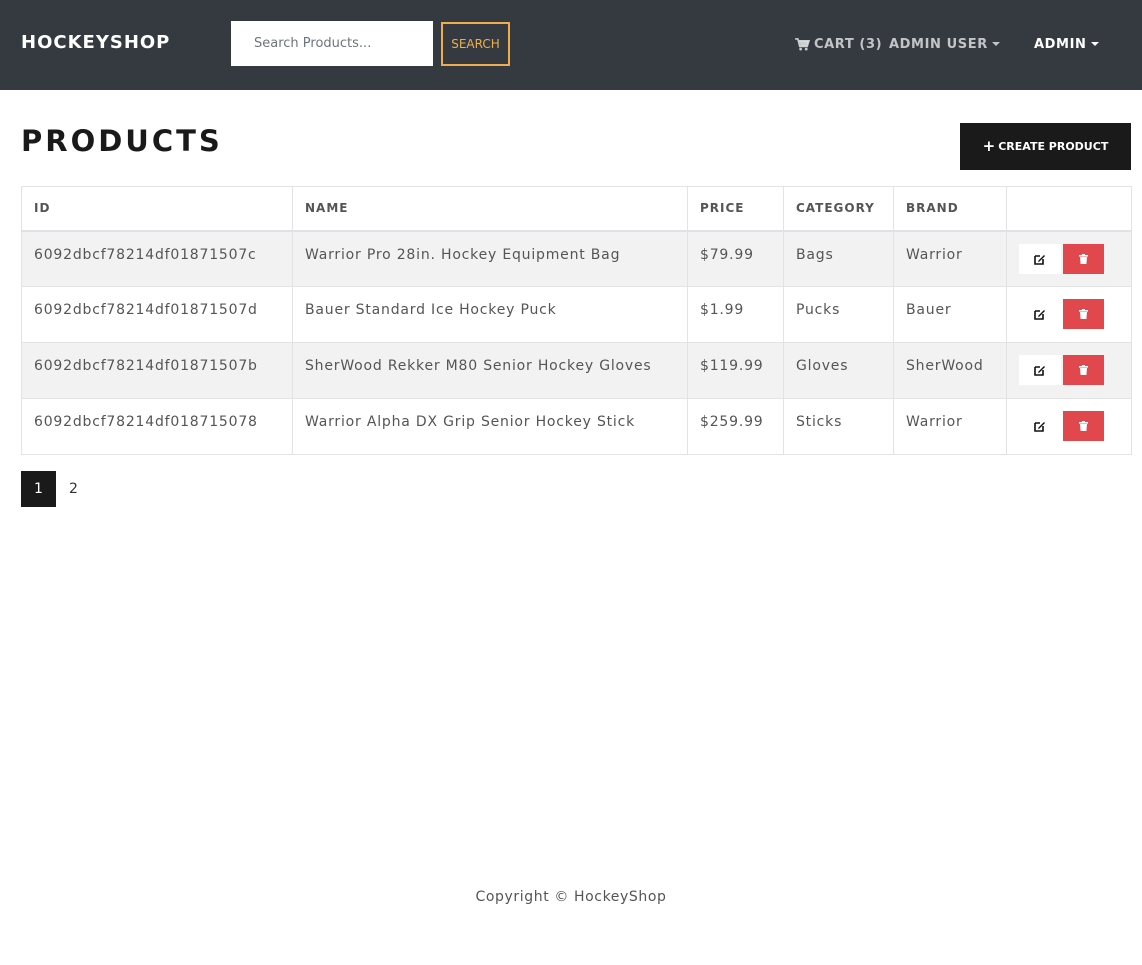 The image size is (1142, 965). What do you see at coordinates (490, 370) in the screenshot?
I see `product-name: SherWood Rekker M80 Senior Hockey Gloves` at bounding box center [490, 370].